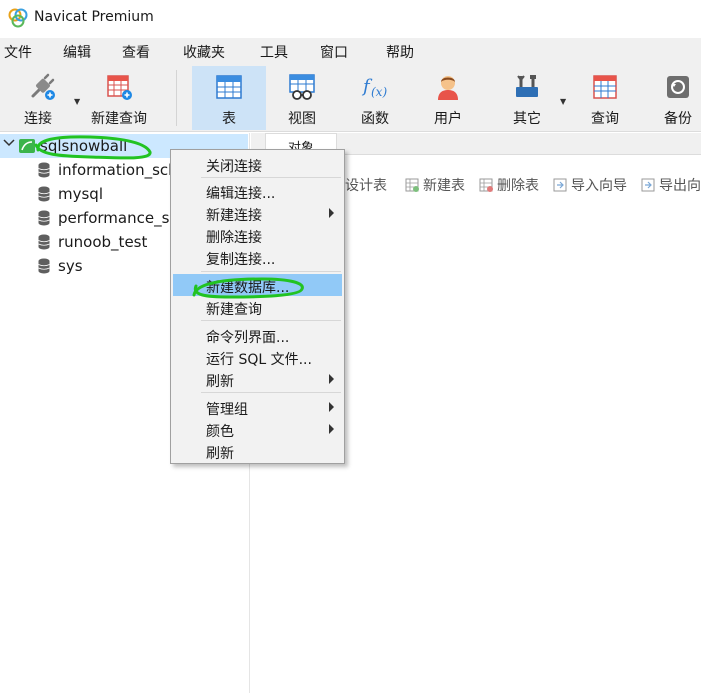 Image resolution: width=701 pixels, height=693 pixels. What do you see at coordinates (257, 451) in the screenshot?
I see `menu-item-refresh: 刷新` at bounding box center [257, 451].